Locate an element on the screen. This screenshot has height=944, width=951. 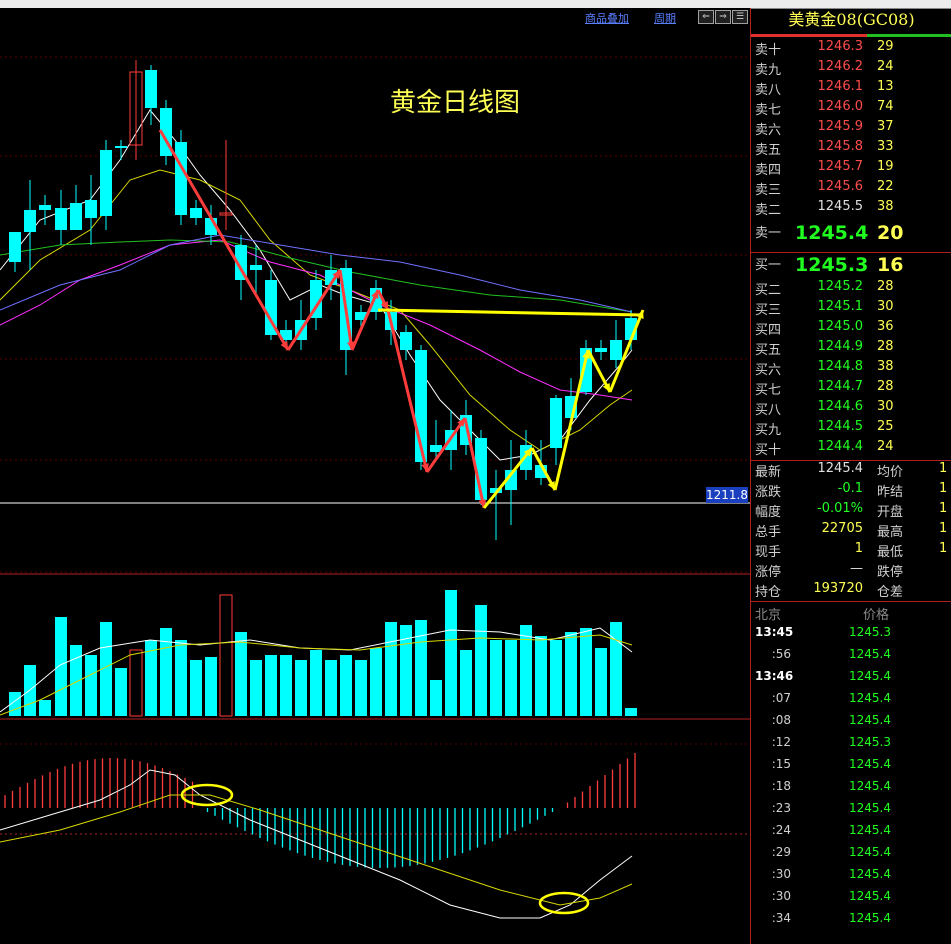
ask-row: 卖九 1246.2 24 is located at coordinates (851, 69).